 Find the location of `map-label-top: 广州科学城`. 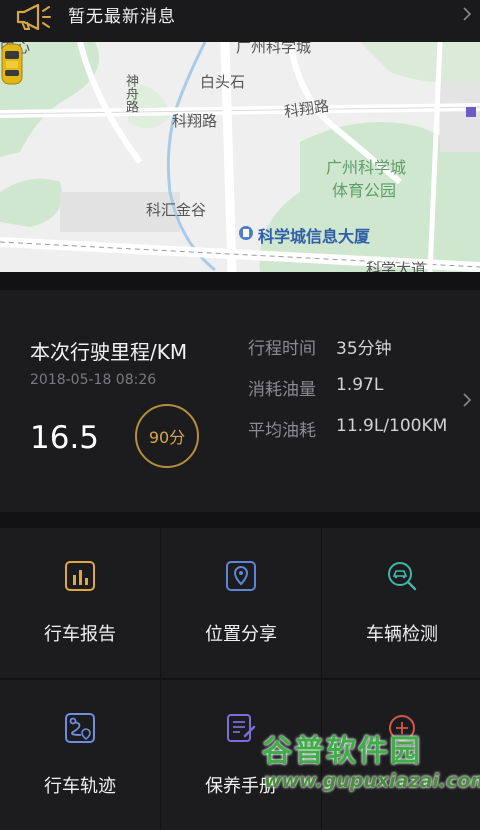

map-label-top: 广州科学城 is located at coordinates (274, 49).